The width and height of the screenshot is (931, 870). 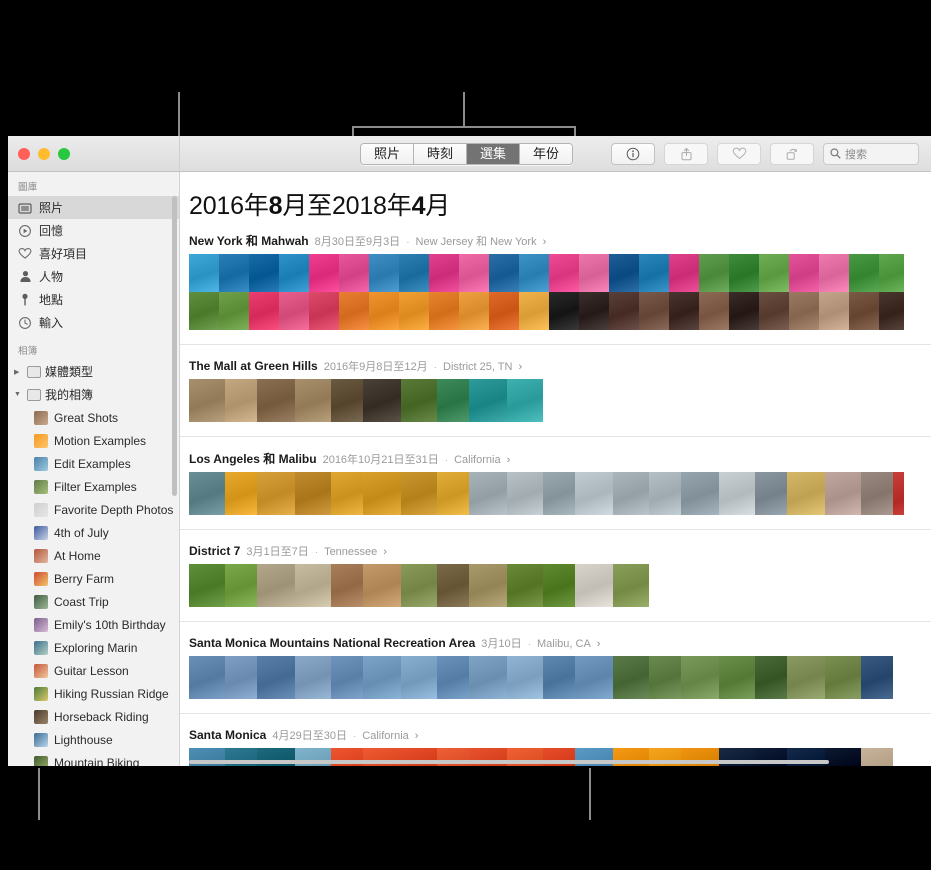 What do you see at coordinates (93, 276) in the screenshot?
I see `sidebar-item-people: 人物` at bounding box center [93, 276].